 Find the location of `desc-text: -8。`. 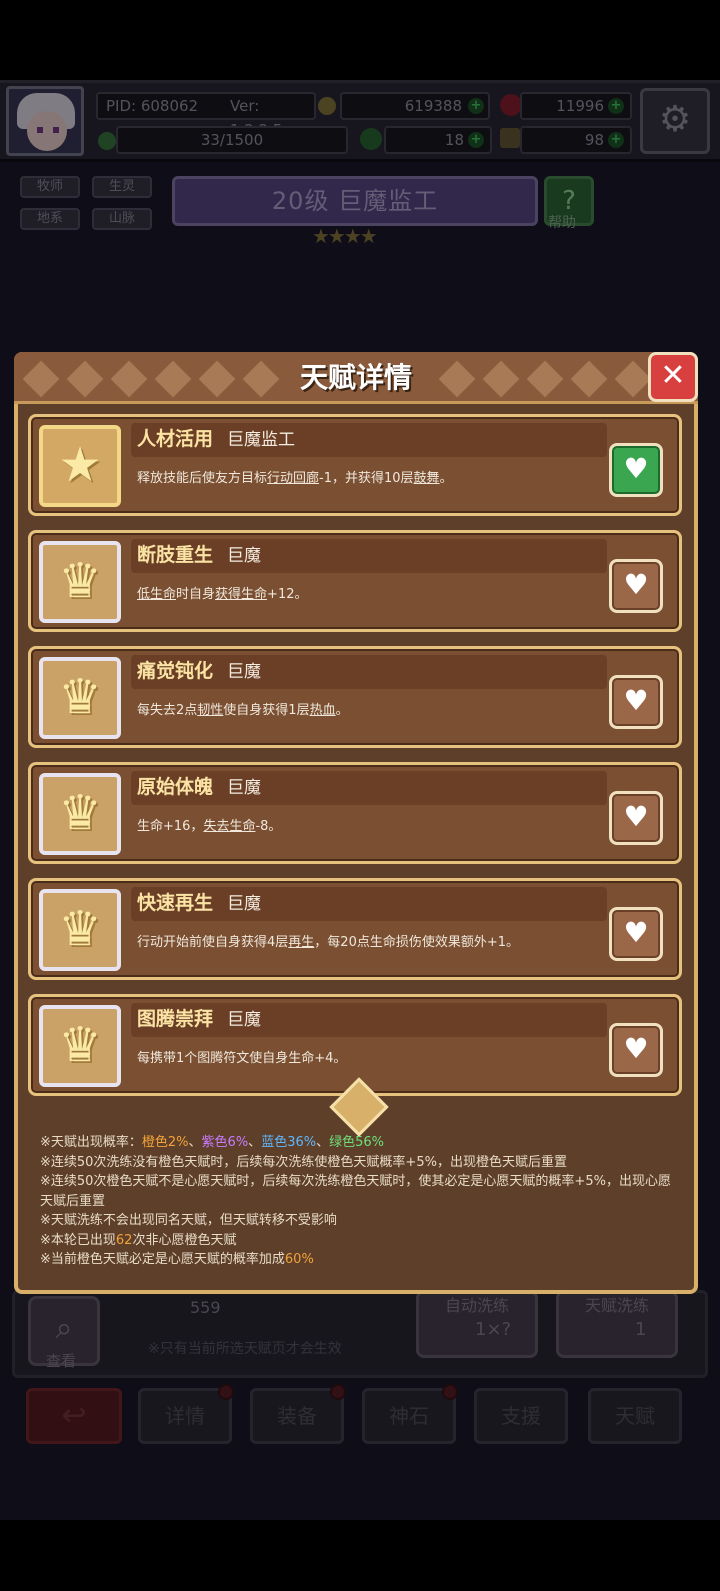

desc-text: -8。 is located at coordinates (268, 826).